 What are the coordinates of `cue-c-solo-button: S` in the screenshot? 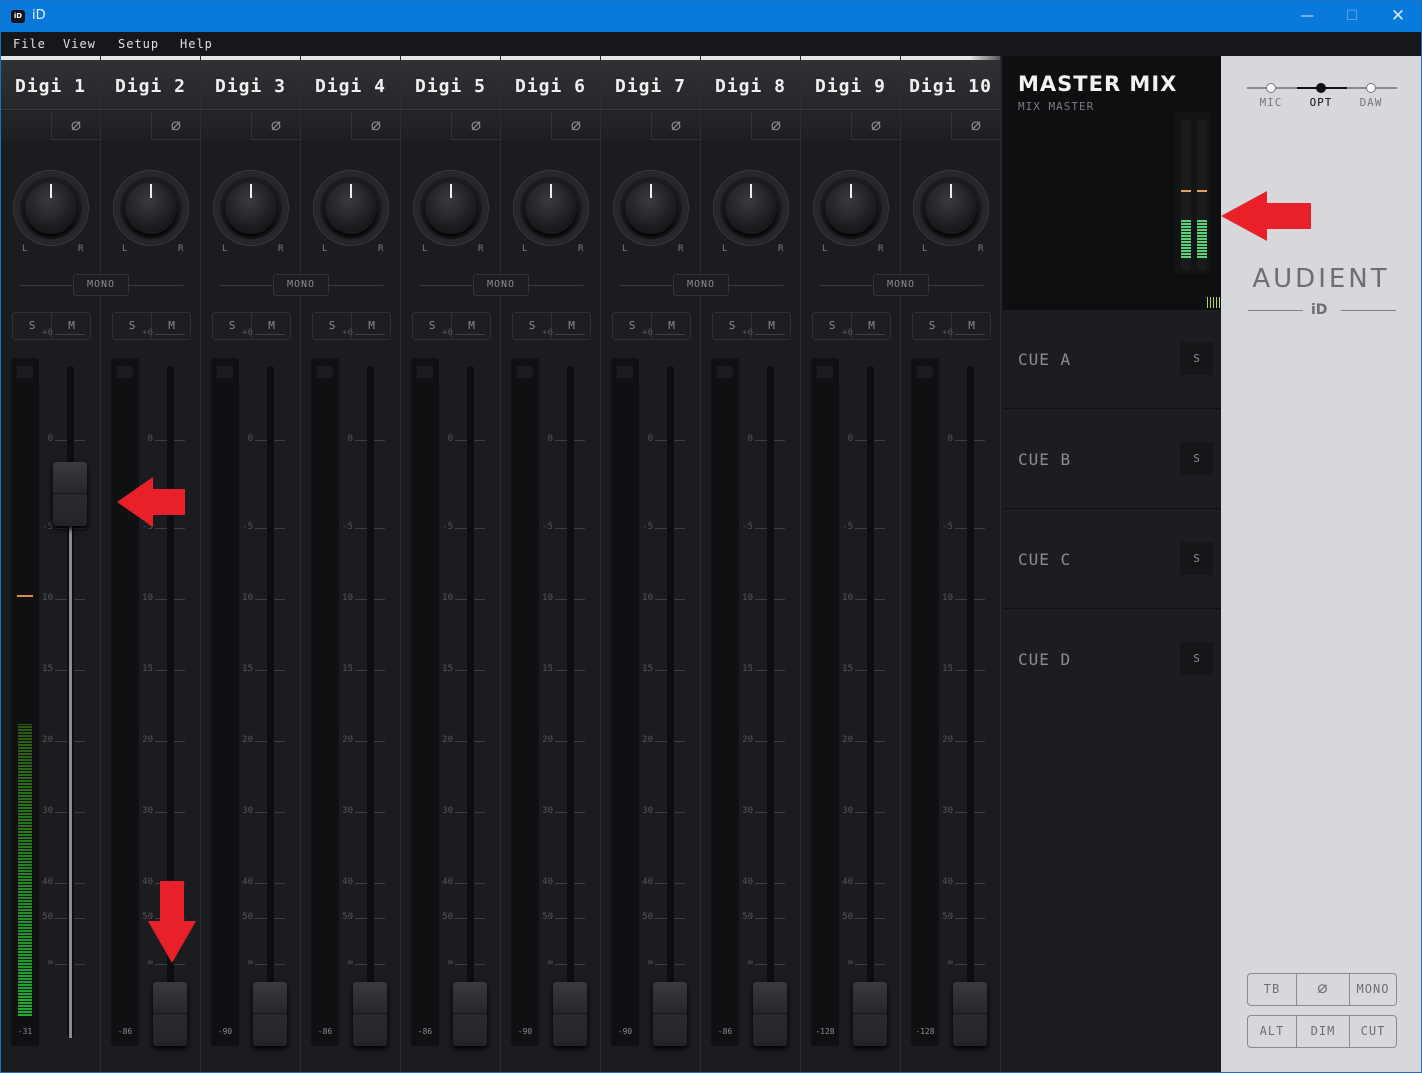 It's located at (1196, 558).